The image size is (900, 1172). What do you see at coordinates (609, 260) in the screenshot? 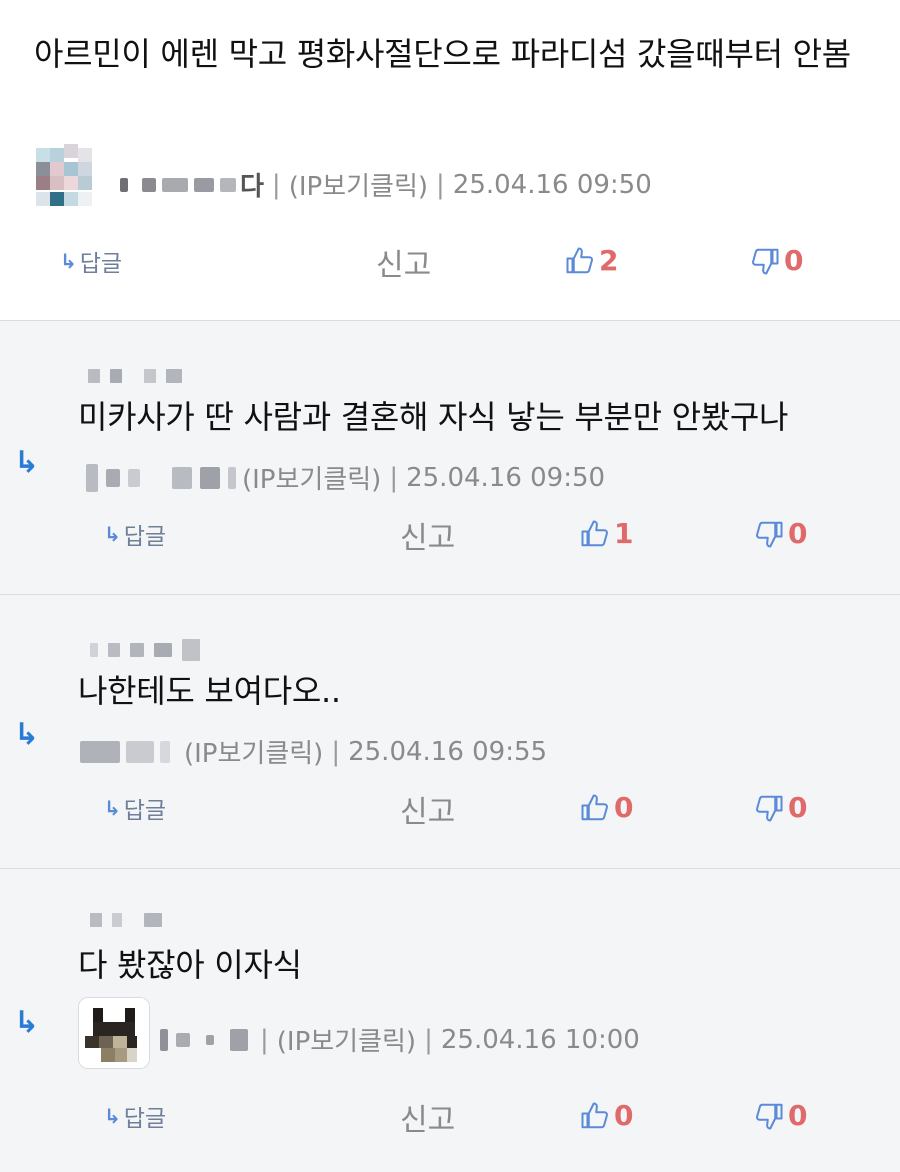
I see `like-count: 2` at bounding box center [609, 260].